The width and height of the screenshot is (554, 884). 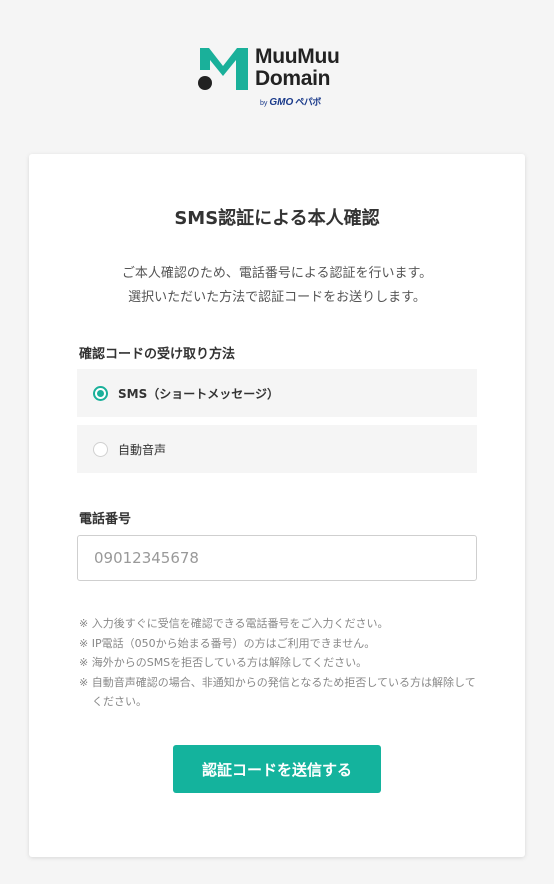 What do you see at coordinates (157, 354) in the screenshot?
I see `method-label: 確認コードの受け取り方法` at bounding box center [157, 354].